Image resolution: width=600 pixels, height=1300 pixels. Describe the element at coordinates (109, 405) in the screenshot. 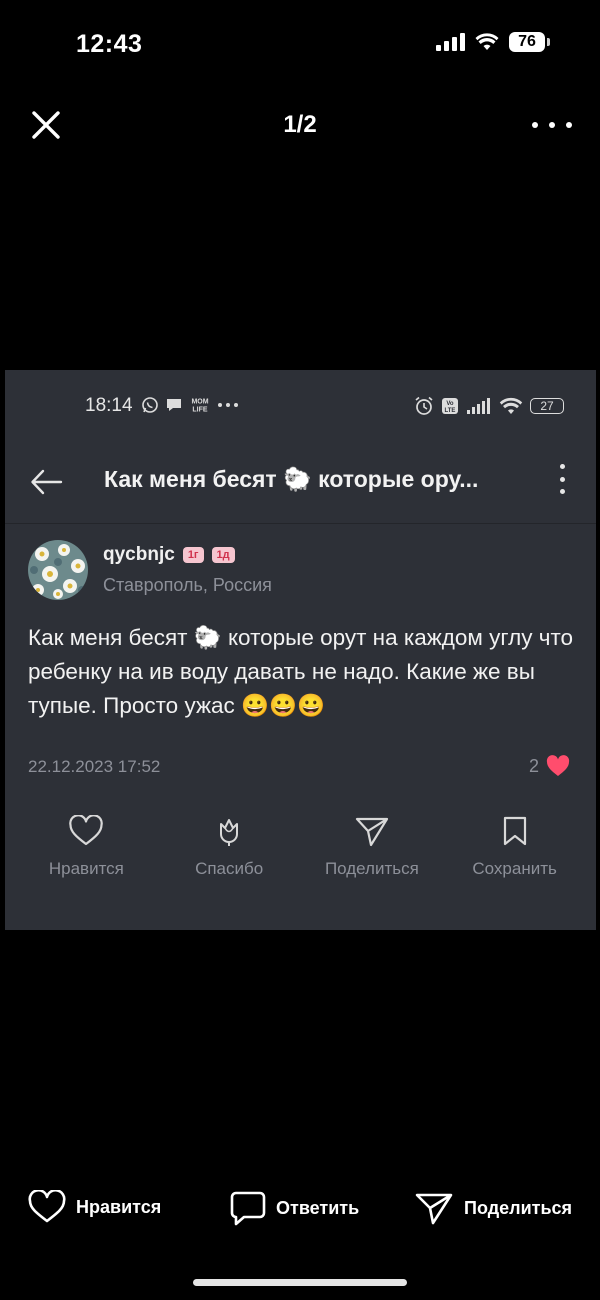

I see `android-status-time: 18:14` at that location.